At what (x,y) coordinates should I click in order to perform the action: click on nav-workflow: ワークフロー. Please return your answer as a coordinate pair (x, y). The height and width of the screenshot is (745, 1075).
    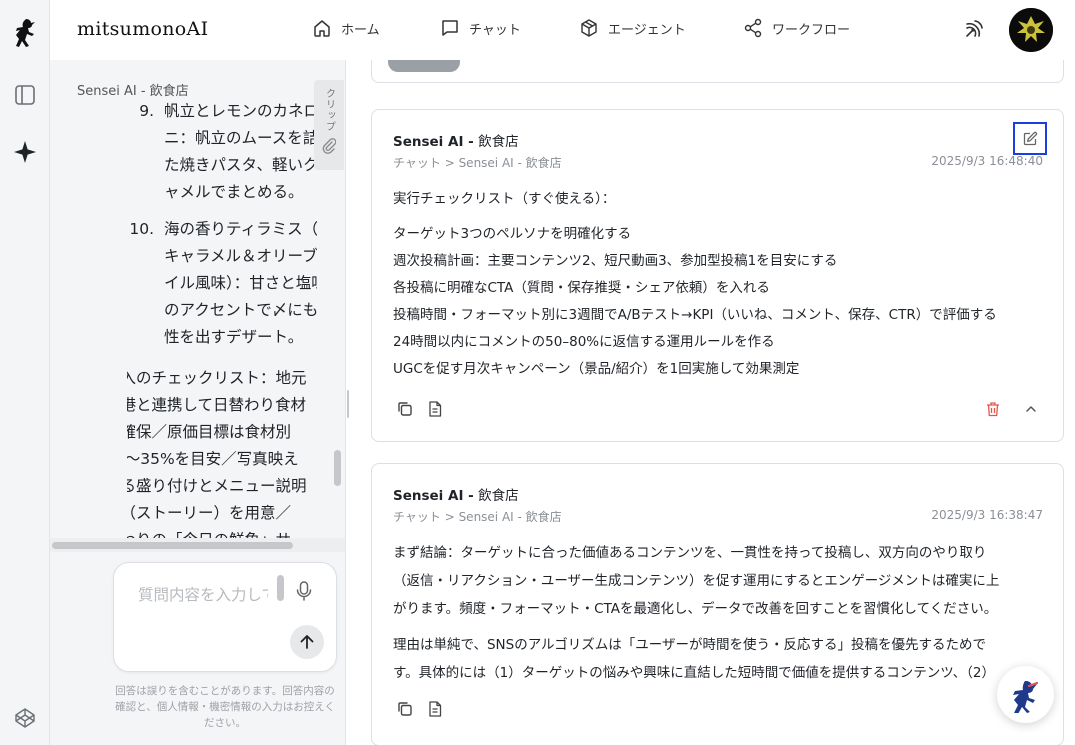
    Looking at the image, I should click on (796, 28).